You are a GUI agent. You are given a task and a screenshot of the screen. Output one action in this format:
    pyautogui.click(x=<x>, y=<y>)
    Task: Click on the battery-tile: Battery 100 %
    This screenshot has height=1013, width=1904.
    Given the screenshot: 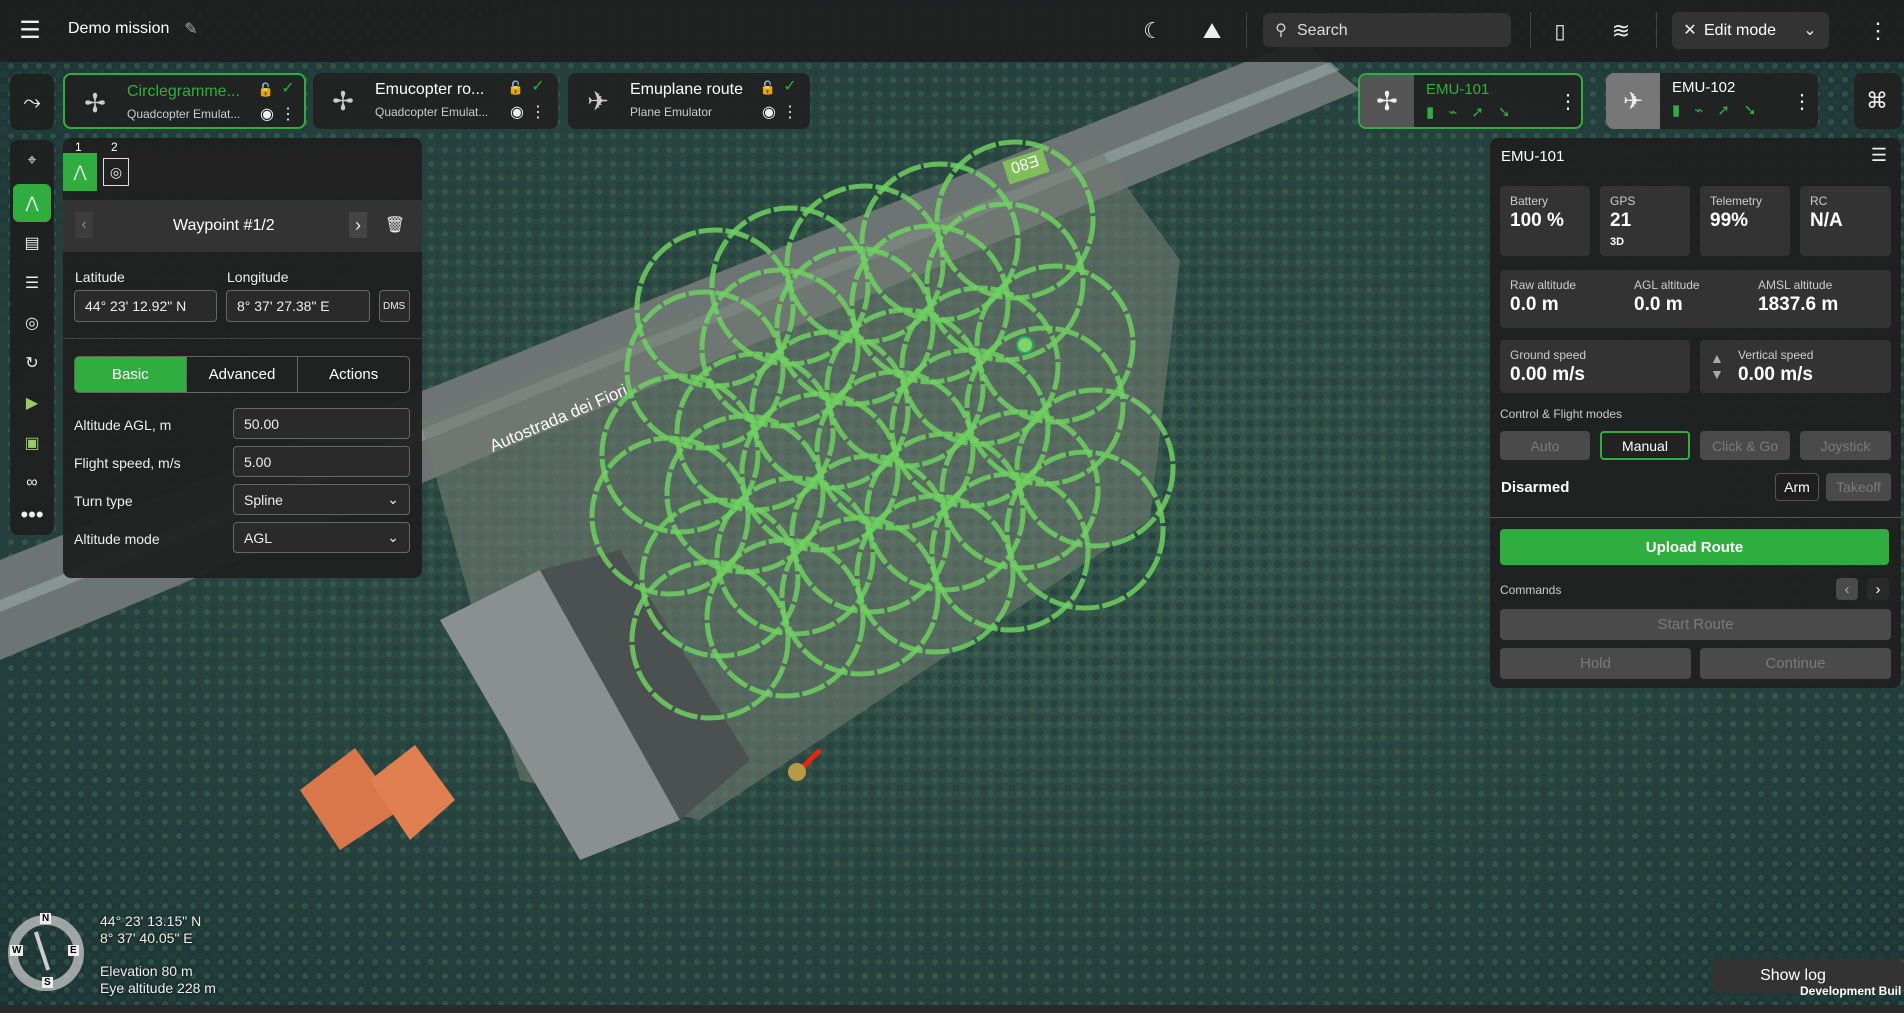 What is the action you would take?
    pyautogui.click(x=1545, y=221)
    